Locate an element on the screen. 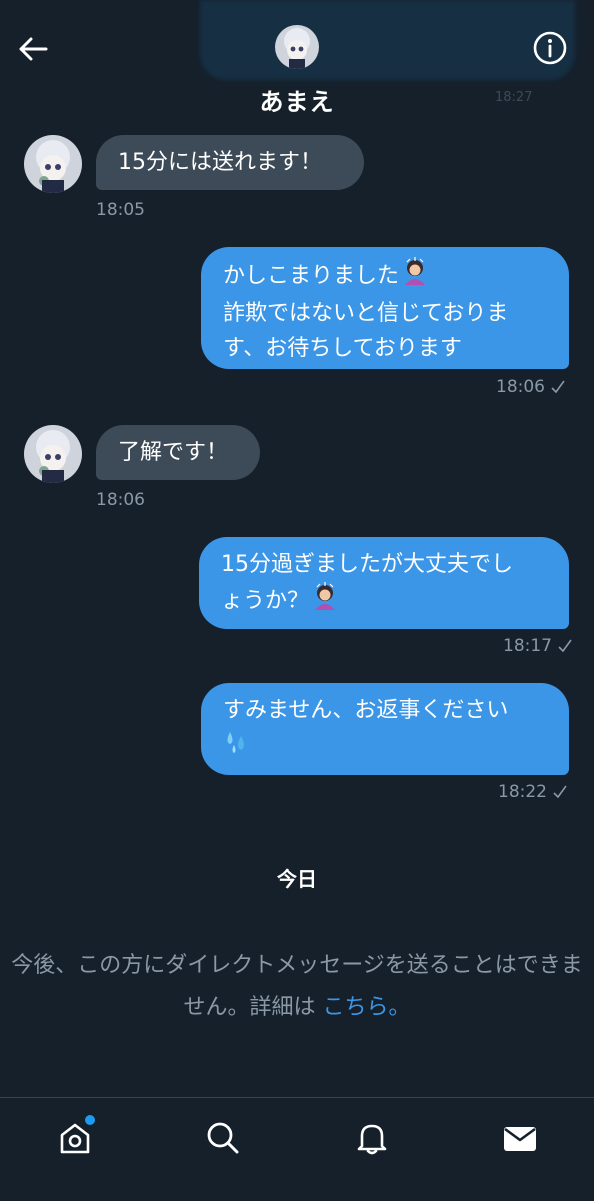 This screenshot has height=1201, width=594. back-button is located at coordinates (33, 49).